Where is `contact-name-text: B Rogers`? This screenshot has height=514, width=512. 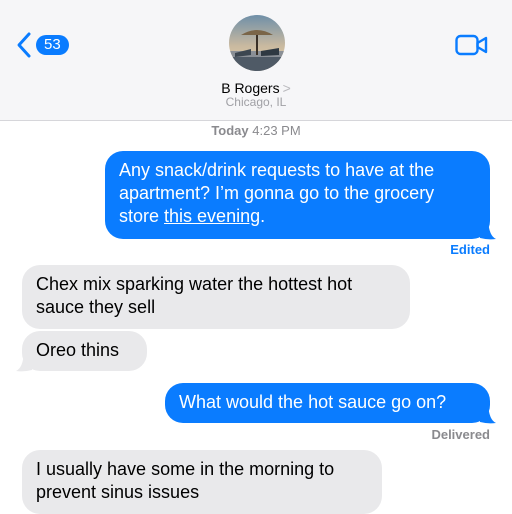 contact-name-text: B Rogers is located at coordinates (250, 88).